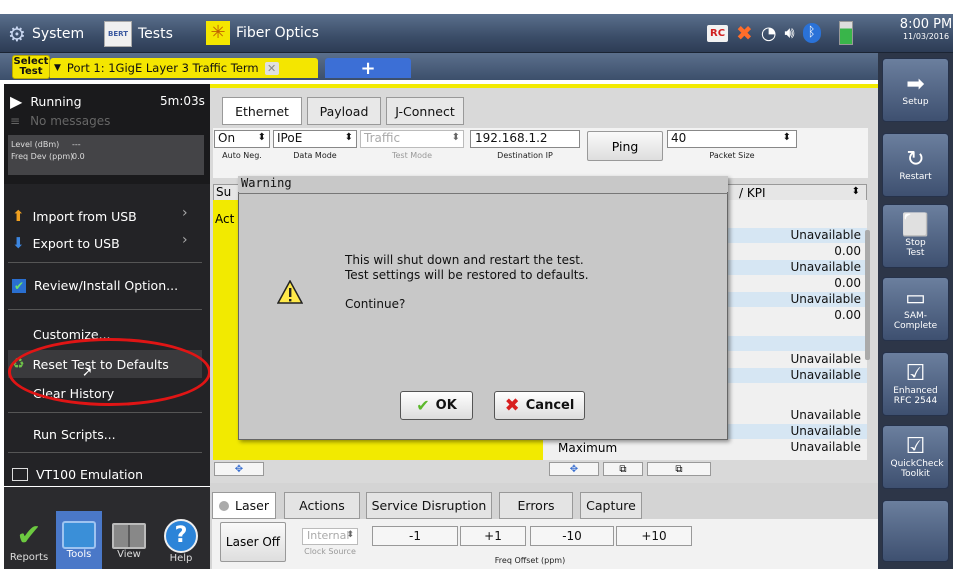 The width and height of the screenshot is (953, 569). Describe the element at coordinates (290, 292) in the screenshot. I see `warning-icon` at that location.